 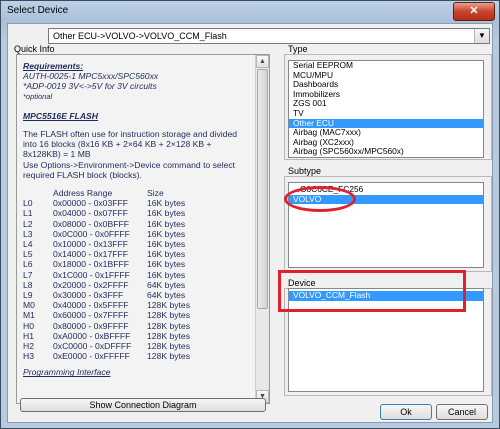 I want to click on block-name: L8, so click(x=28, y=284).